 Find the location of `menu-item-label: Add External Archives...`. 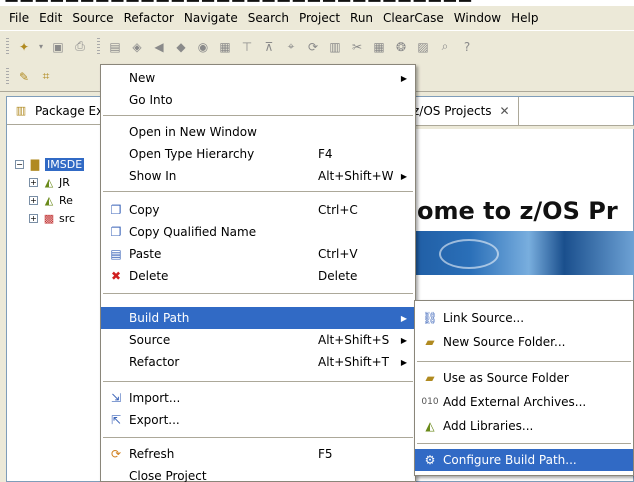

menu-item-label: Add External Archives... is located at coordinates (515, 402).